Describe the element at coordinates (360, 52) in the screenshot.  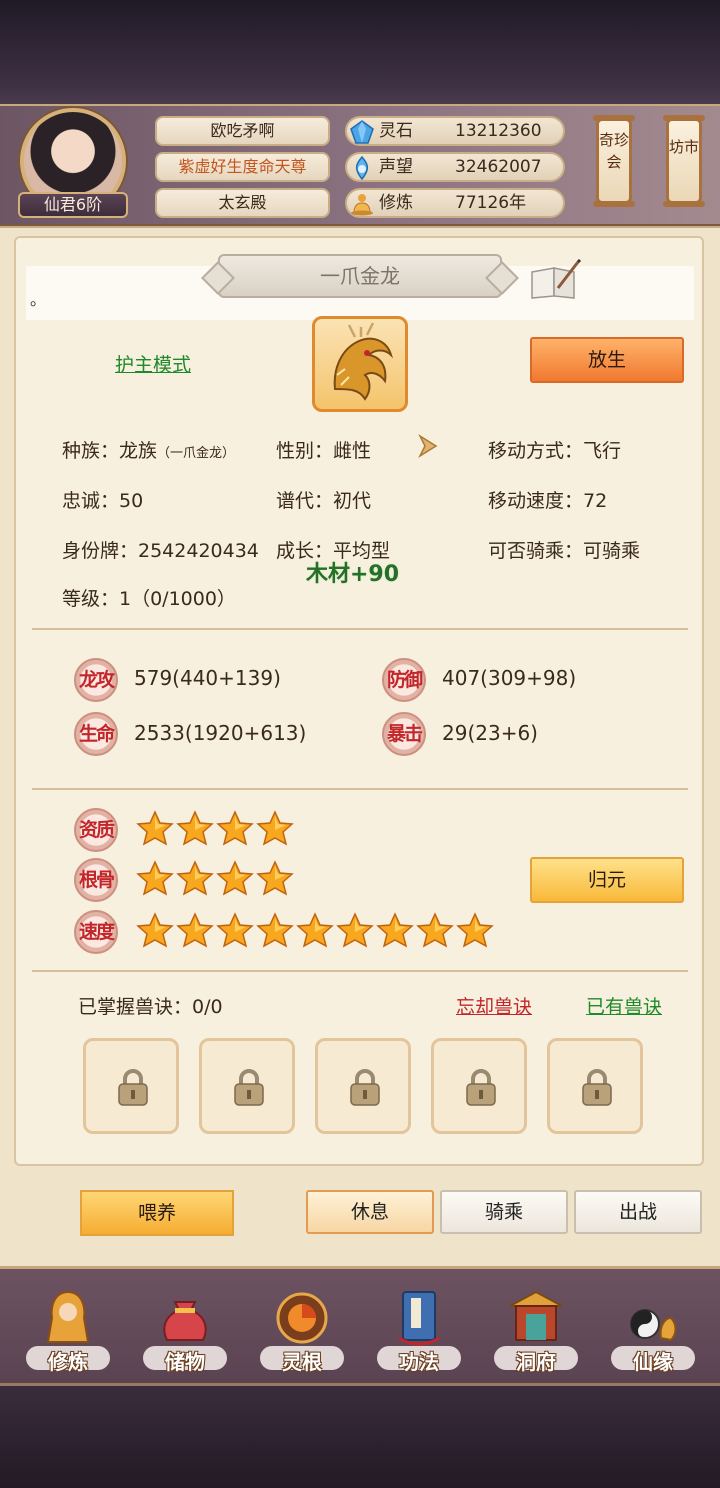
I see `top-status-area` at that location.